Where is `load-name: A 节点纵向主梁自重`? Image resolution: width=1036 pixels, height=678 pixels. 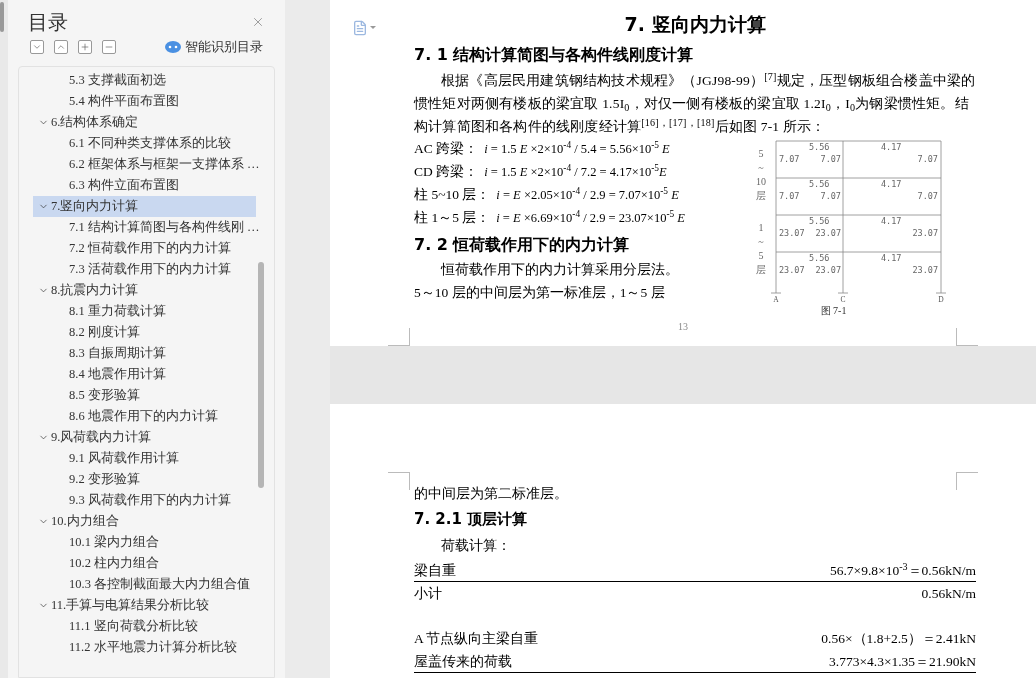
load-name: A 节点纵向主梁自重 is located at coordinates (476, 638).